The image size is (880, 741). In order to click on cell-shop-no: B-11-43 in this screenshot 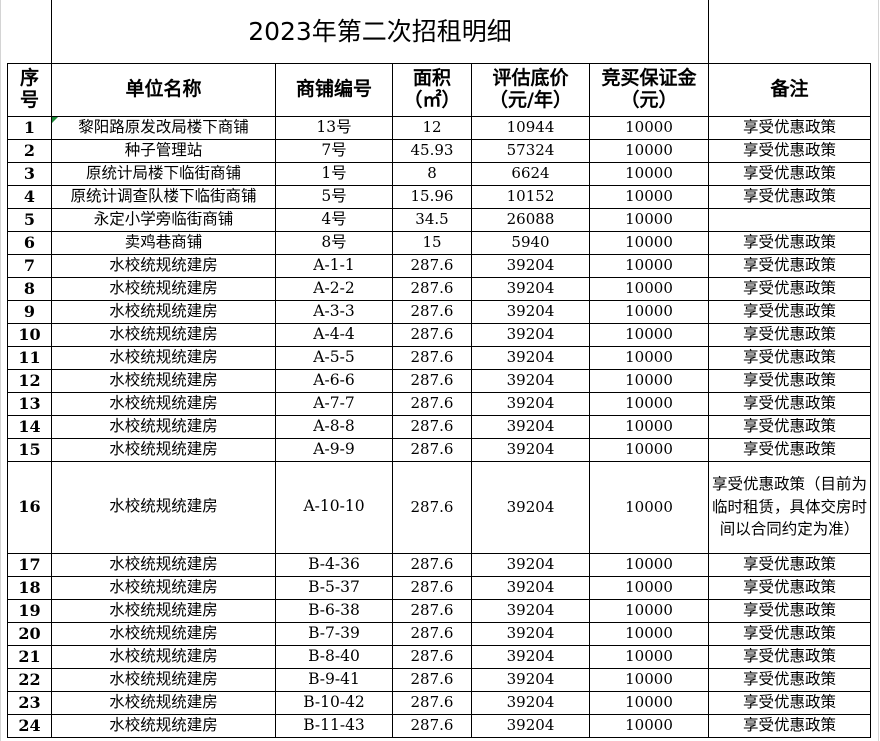, I will do `click(334, 725)`.